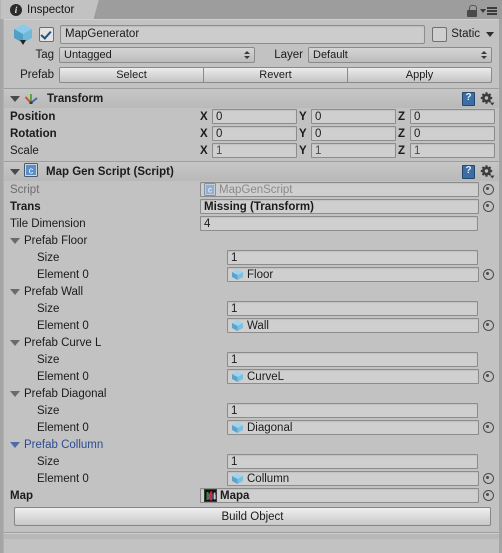  Describe the element at coordinates (254, 116) in the screenshot. I see `position-x-input: 0` at that location.